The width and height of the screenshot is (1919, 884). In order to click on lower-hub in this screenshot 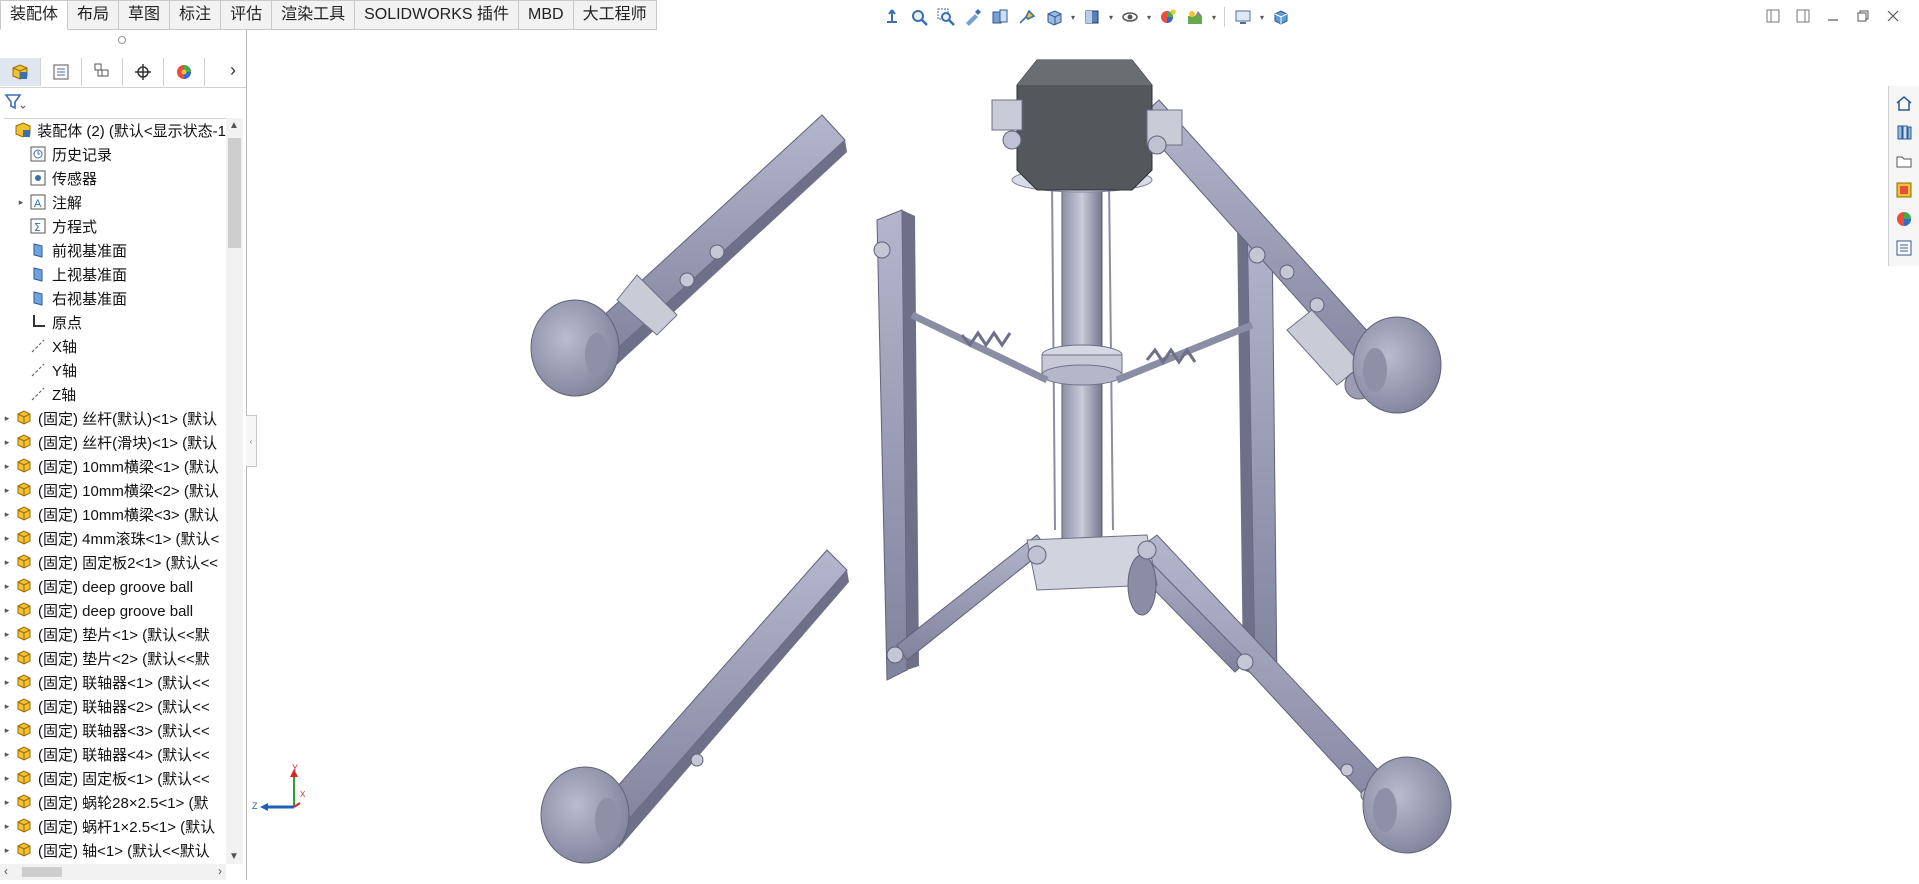, I will do `click(1092, 575)`.